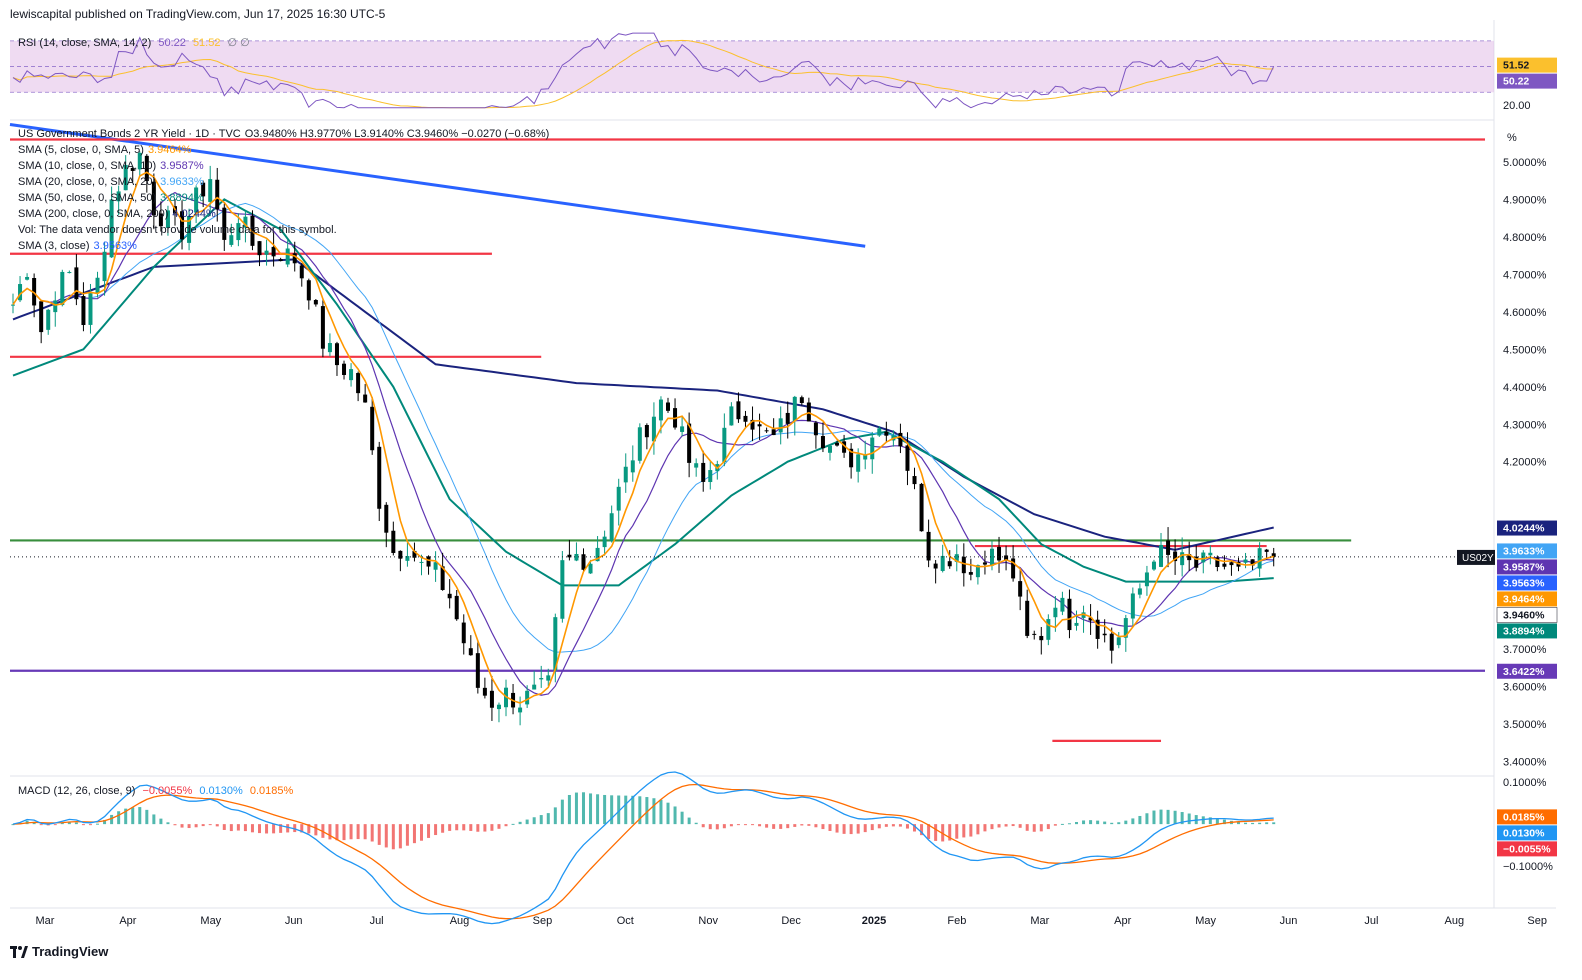 The width and height of the screenshot is (1582, 980). What do you see at coordinates (111, 166) in the screenshot?
I see `legend-sma10: SMA (10, close, 0, SMA, 10) 3.9587%` at bounding box center [111, 166].